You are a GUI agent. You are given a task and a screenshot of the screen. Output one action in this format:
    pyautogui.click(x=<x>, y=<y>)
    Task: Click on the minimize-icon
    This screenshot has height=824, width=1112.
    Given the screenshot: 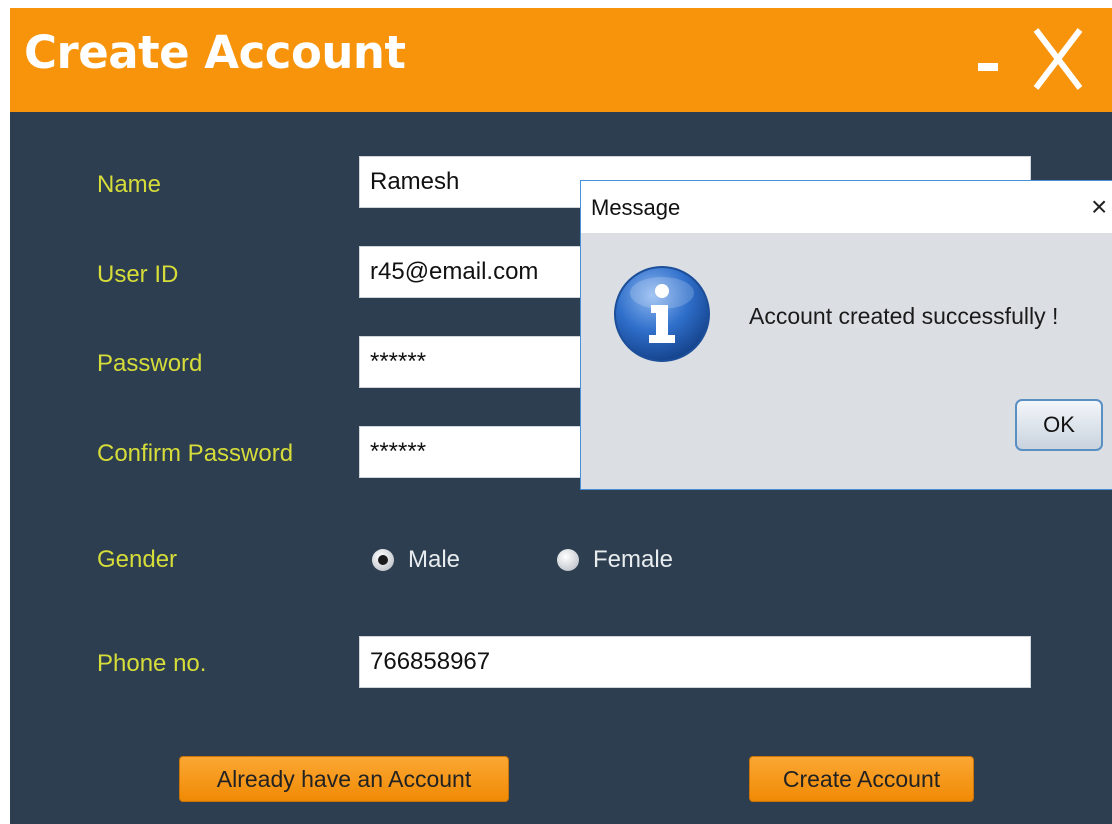 What is the action you would take?
    pyautogui.click(x=988, y=67)
    